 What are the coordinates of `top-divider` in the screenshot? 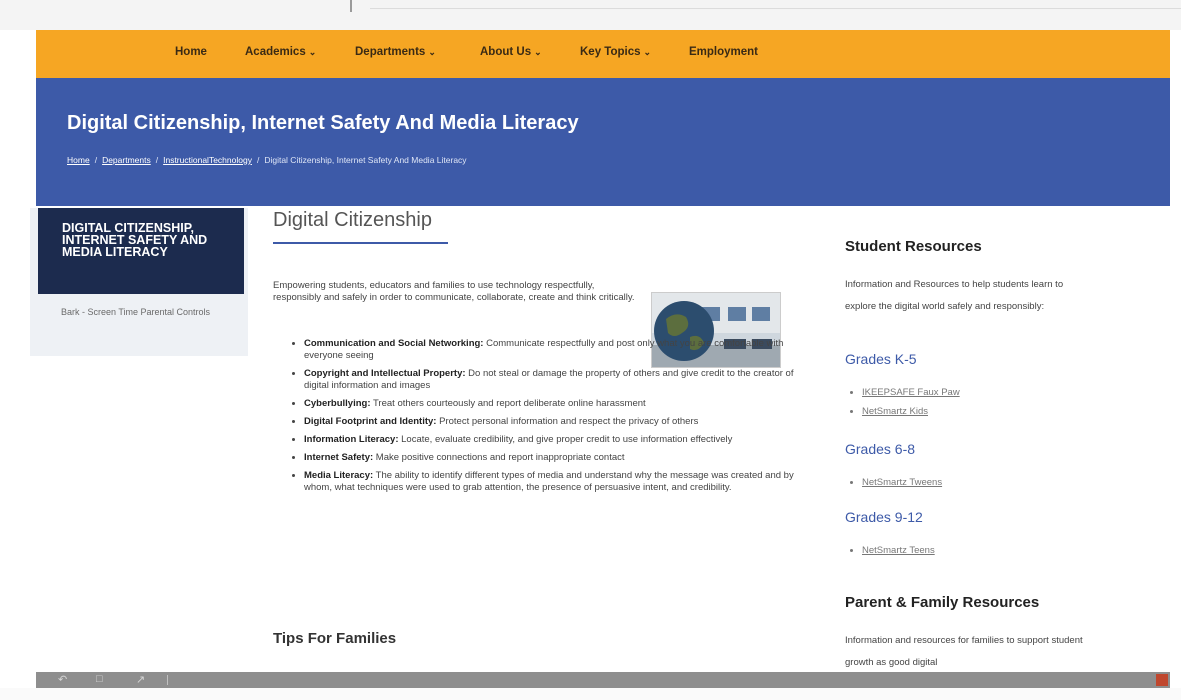 It's located at (351, 6).